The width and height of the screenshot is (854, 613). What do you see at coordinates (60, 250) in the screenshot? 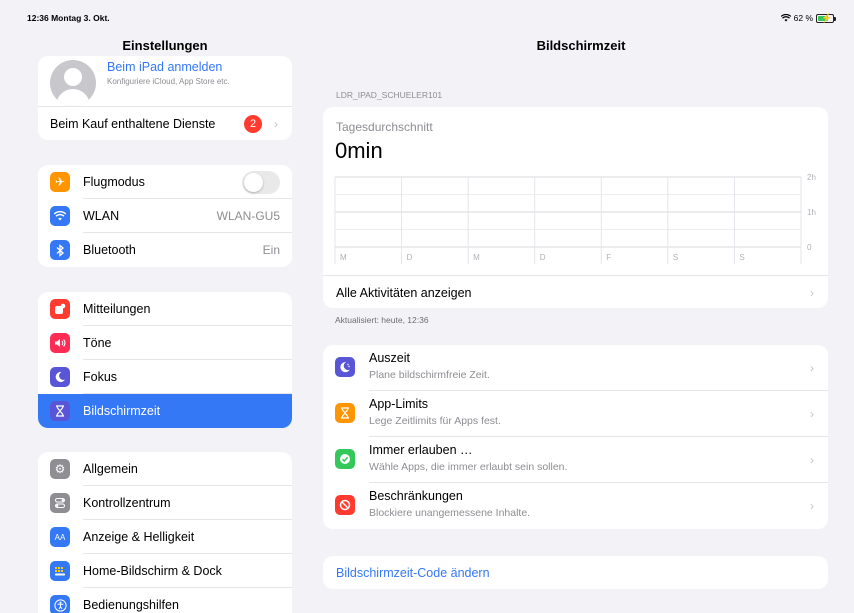
I see `bluetooth-icon` at bounding box center [60, 250].